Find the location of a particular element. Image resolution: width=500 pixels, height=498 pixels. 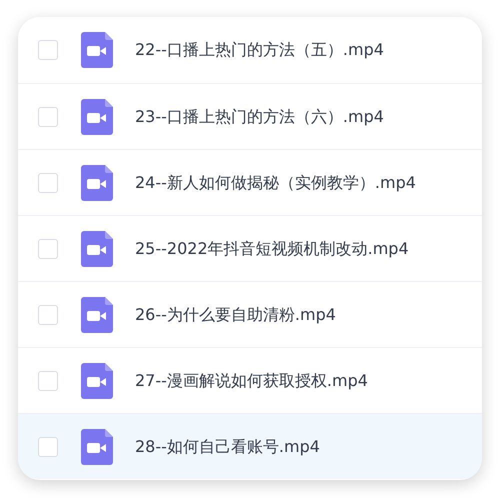

file-row: 25--2022年抖音短视频机制改动.mp4 is located at coordinates (250, 248).